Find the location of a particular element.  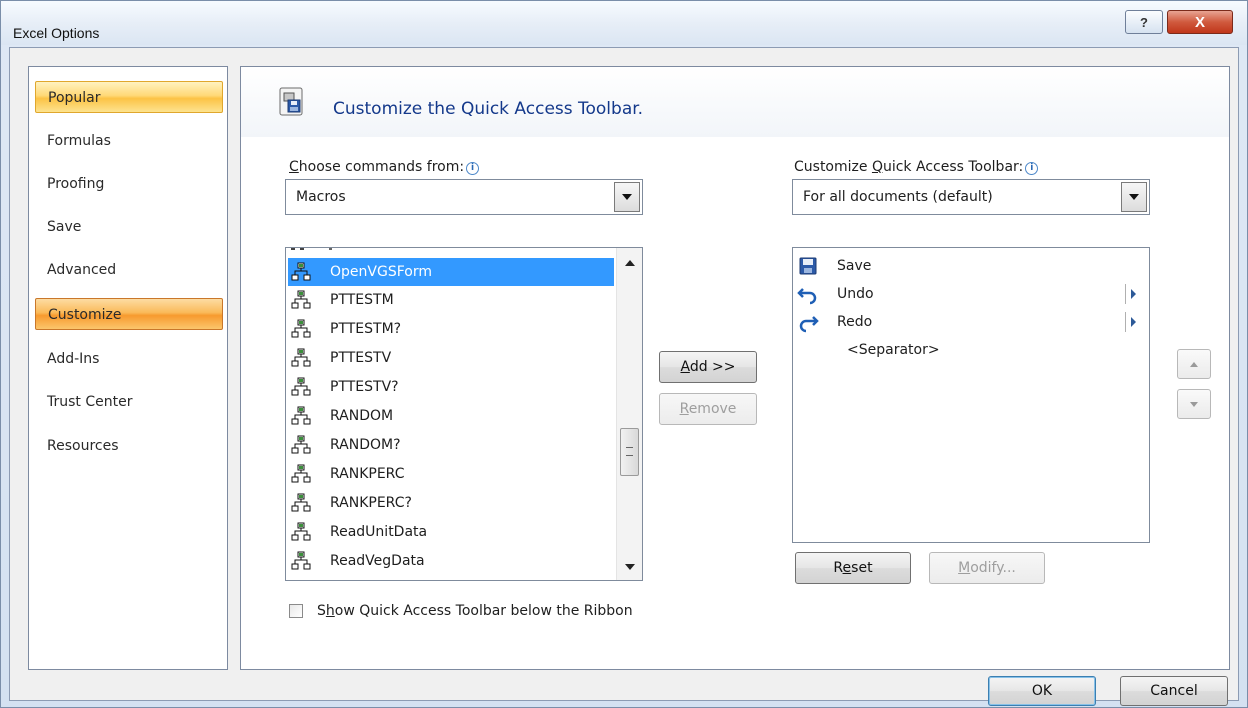

list-item: PTTESTV is located at coordinates (339, 358).